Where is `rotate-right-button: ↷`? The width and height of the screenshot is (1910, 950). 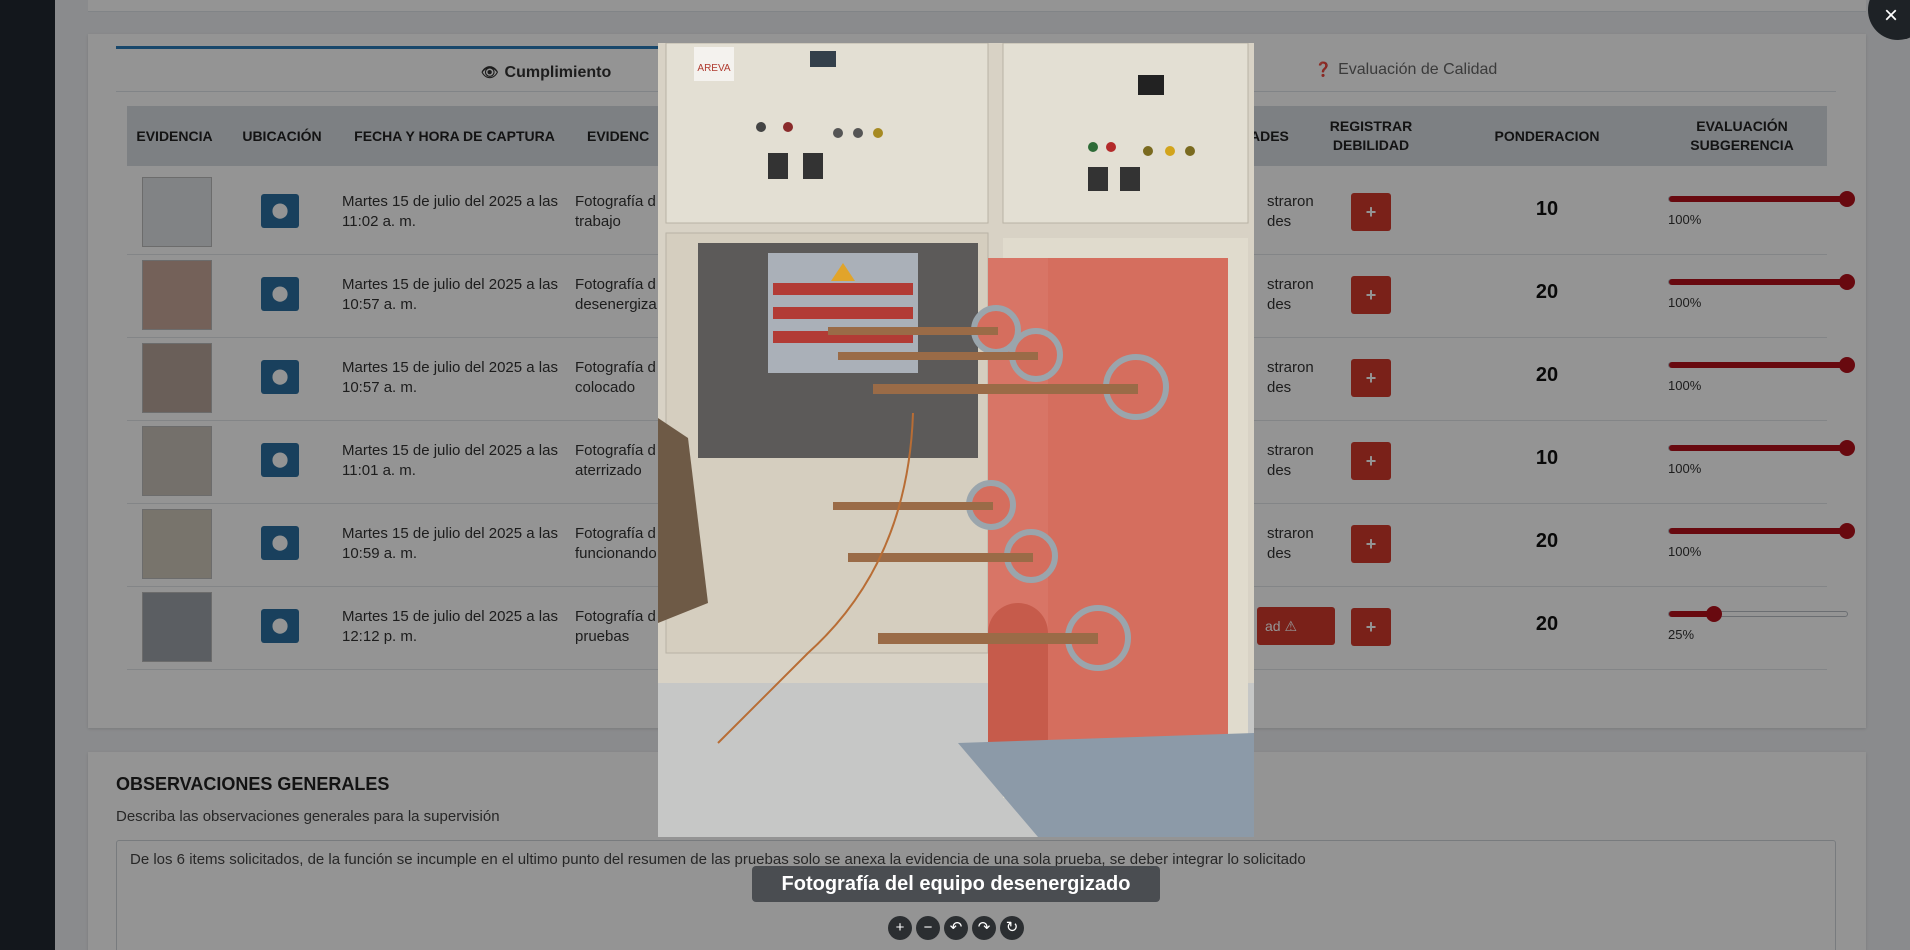
rotate-right-button: ↷ is located at coordinates (984, 928).